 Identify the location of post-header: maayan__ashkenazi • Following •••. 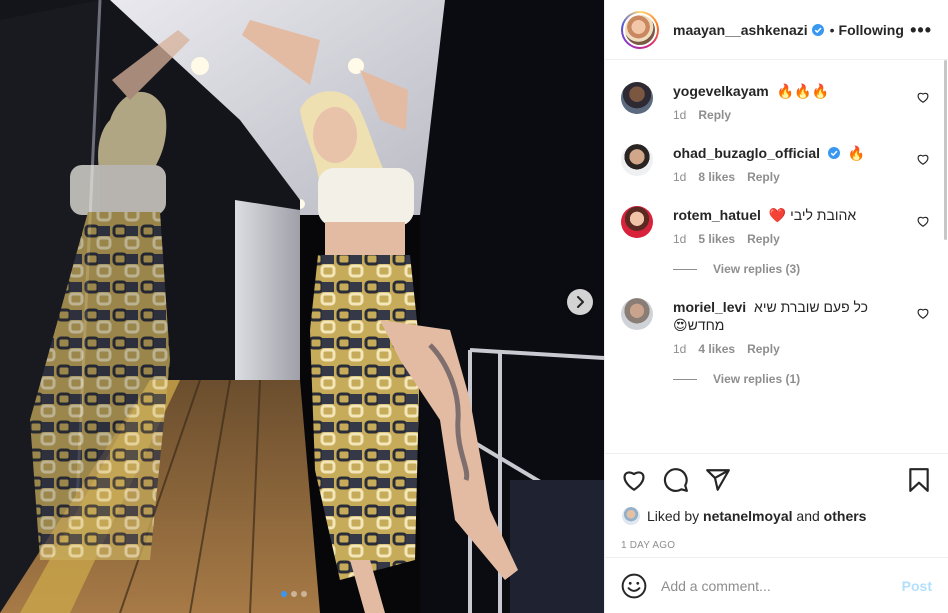
(776, 30).